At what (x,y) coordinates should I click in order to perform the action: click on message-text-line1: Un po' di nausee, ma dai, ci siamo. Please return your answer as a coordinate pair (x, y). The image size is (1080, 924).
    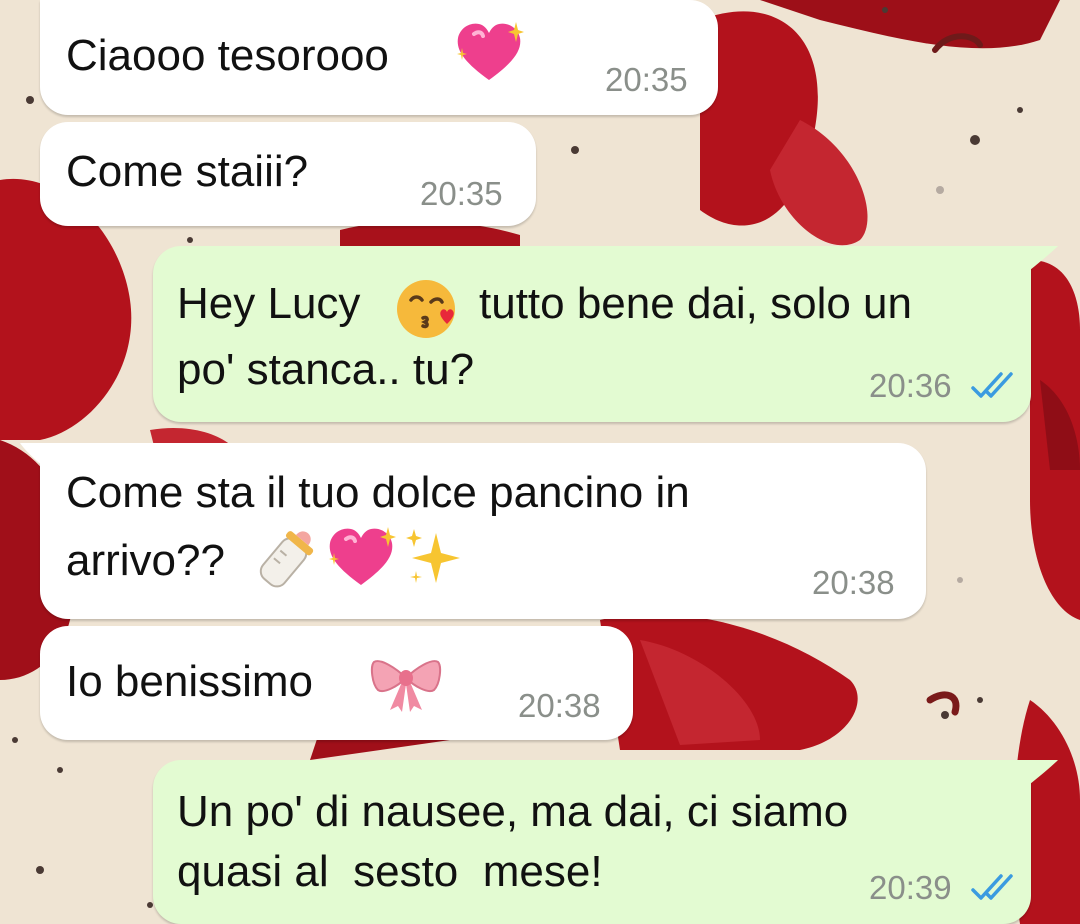
    Looking at the image, I should click on (513, 811).